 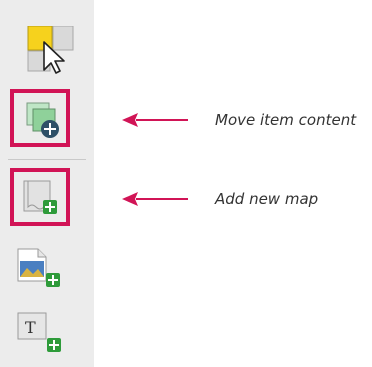 I want to click on callout-label: Add new map, so click(x=267, y=199).